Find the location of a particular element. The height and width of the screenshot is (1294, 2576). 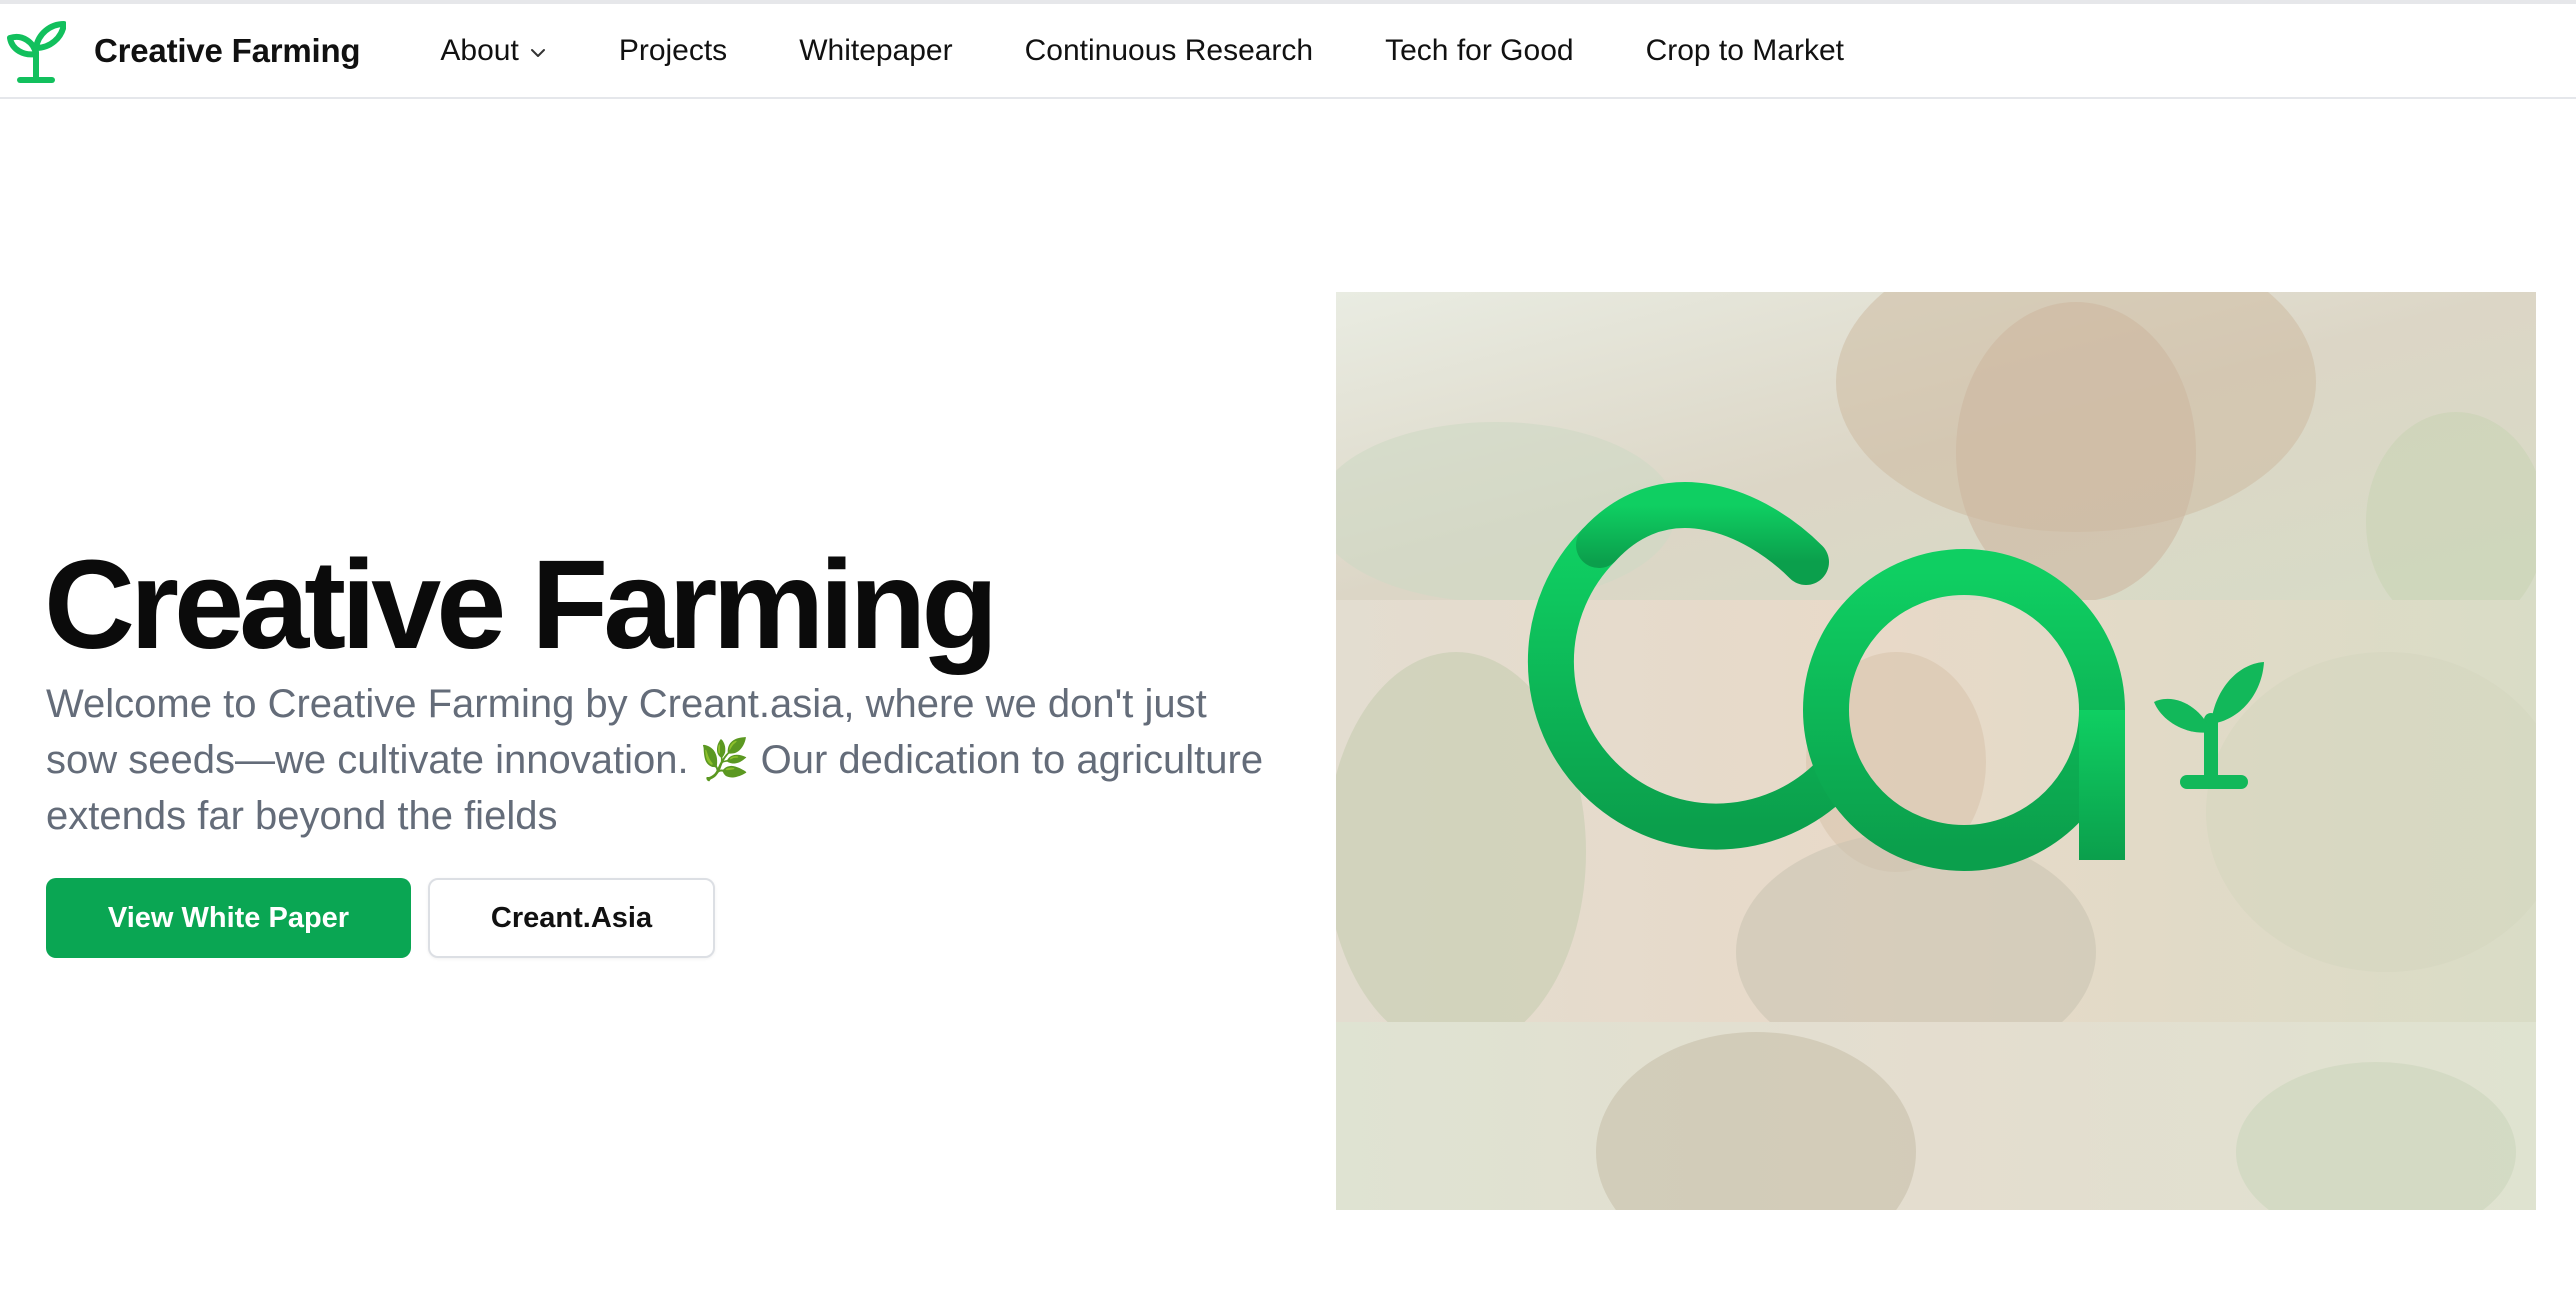

hero-title: Creative Farming is located at coordinates (521, 604).